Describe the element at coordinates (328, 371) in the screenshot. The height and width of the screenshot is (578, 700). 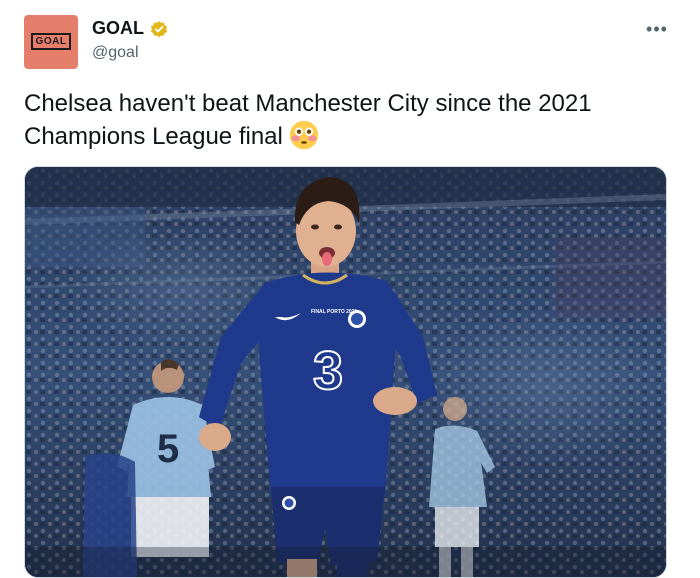
I see `shirt-sponsor-logo: 3` at that location.